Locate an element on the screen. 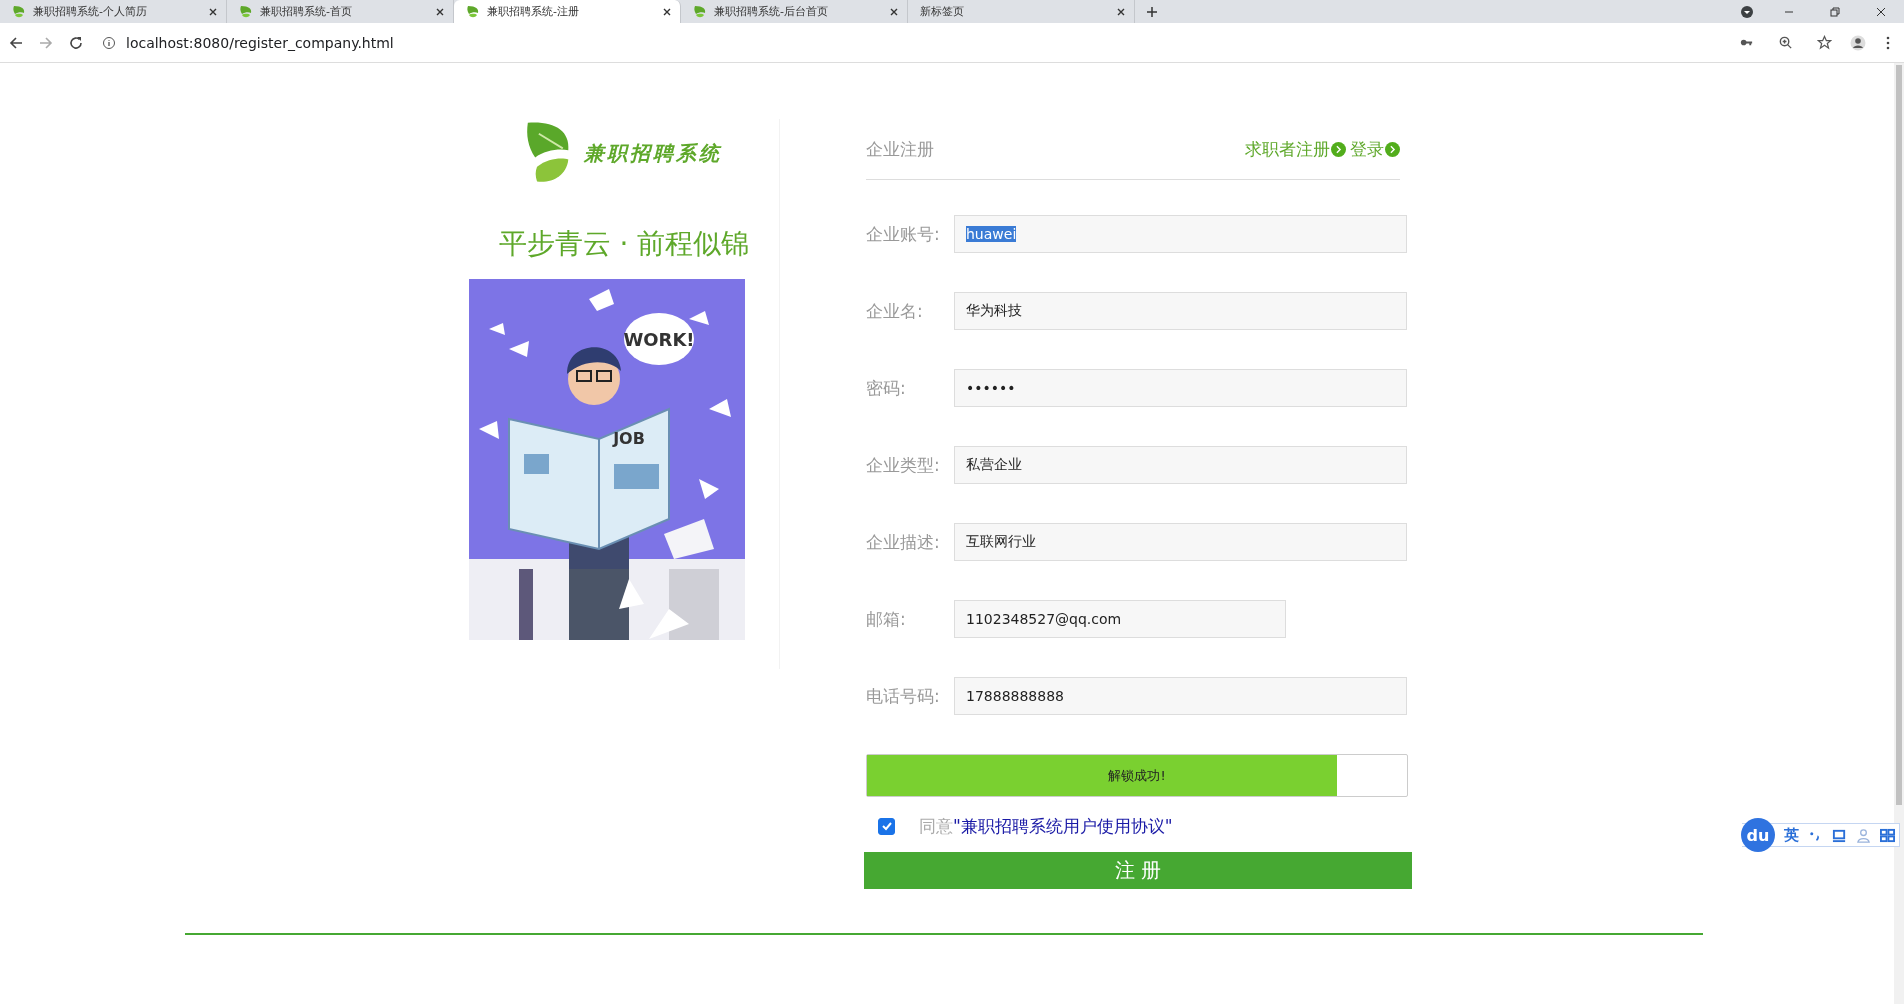 The image size is (1904, 1004). account-icon is located at coordinates (1858, 42).